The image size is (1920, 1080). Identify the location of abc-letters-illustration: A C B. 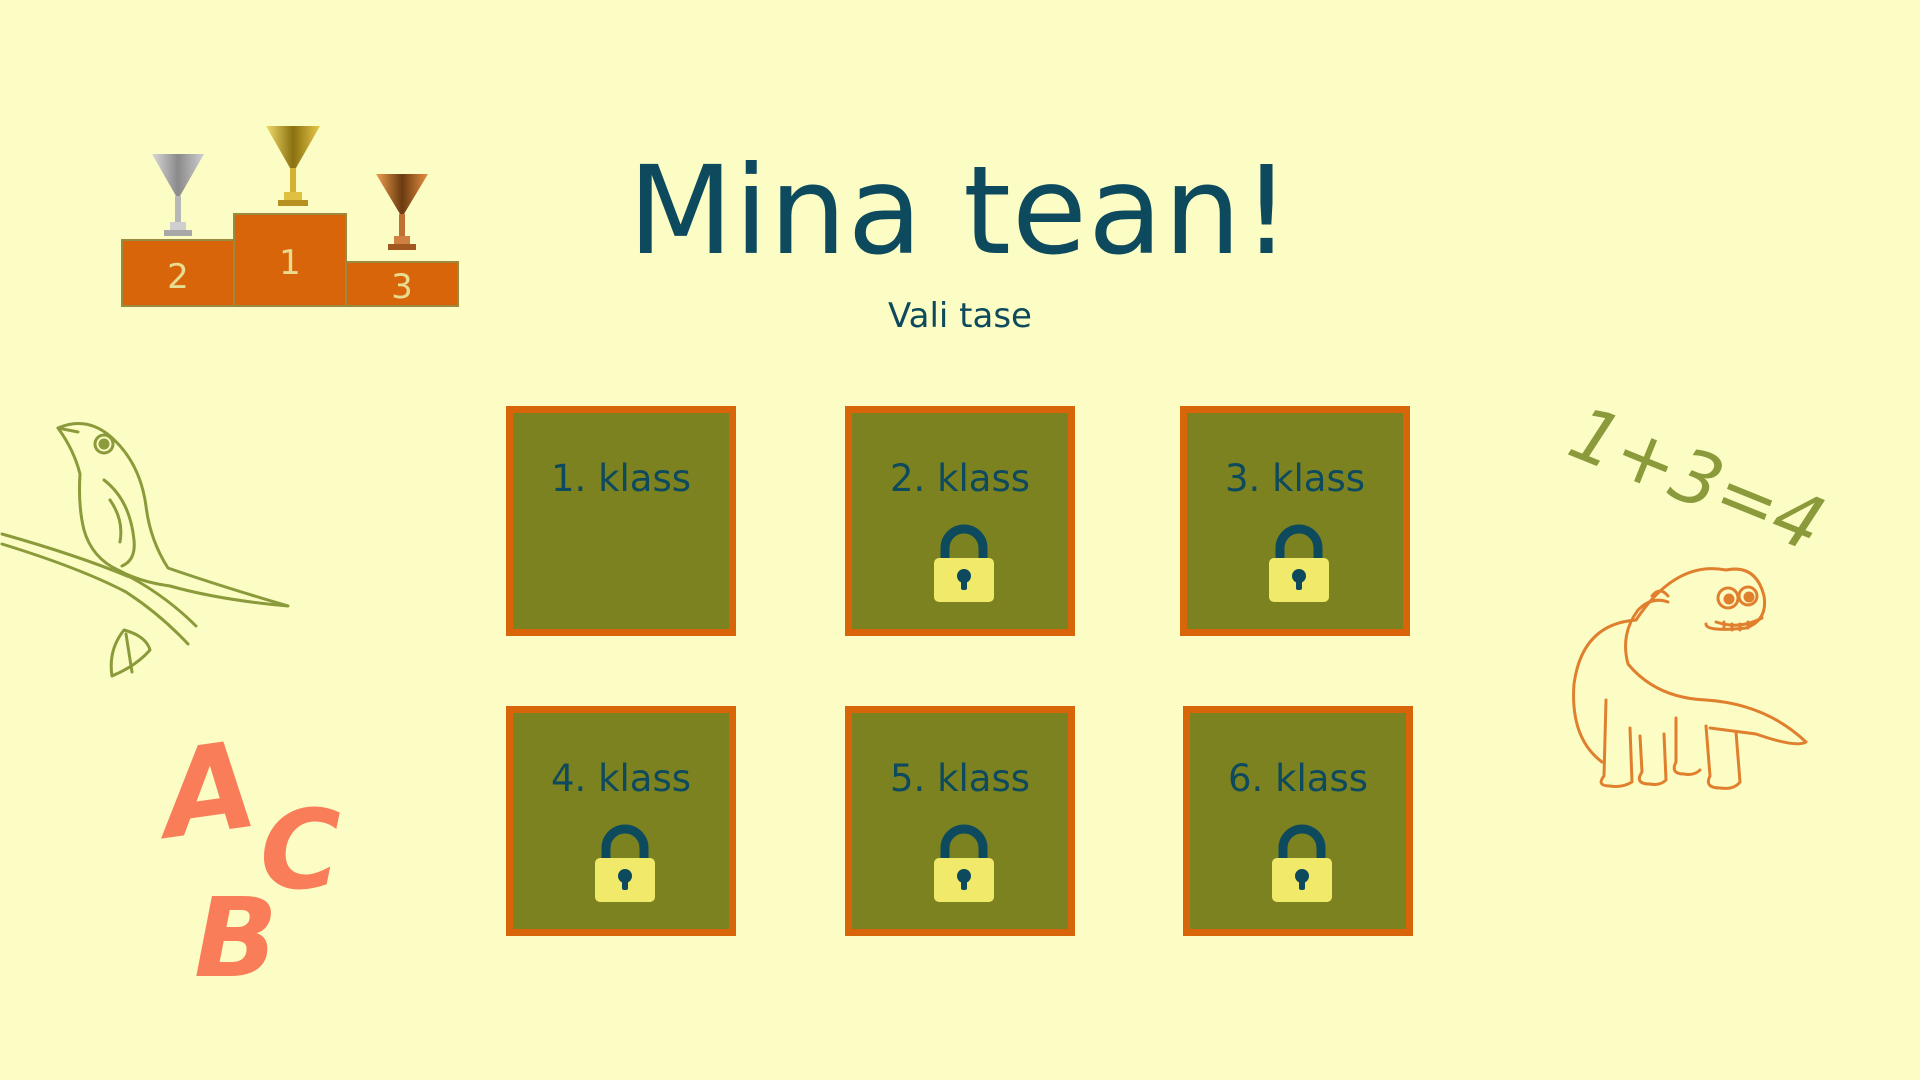
(250, 860).